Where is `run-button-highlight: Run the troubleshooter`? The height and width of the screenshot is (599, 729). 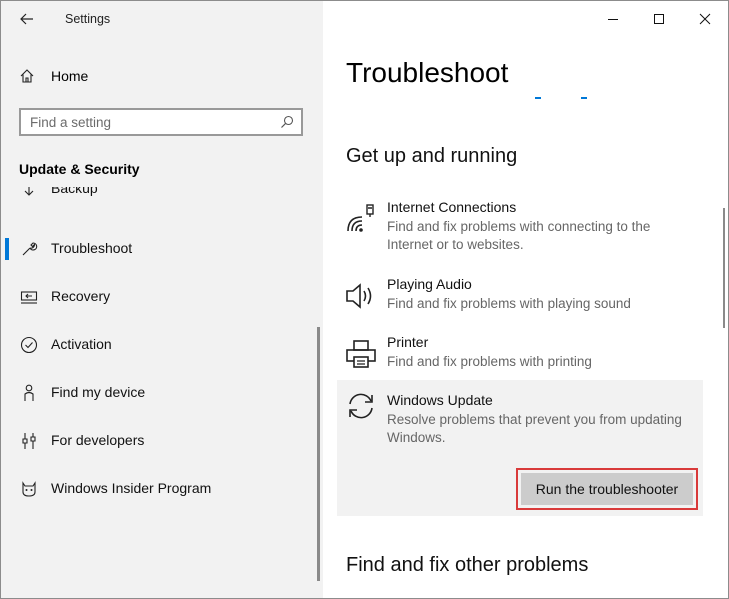 run-button-highlight: Run the troubleshooter is located at coordinates (607, 489).